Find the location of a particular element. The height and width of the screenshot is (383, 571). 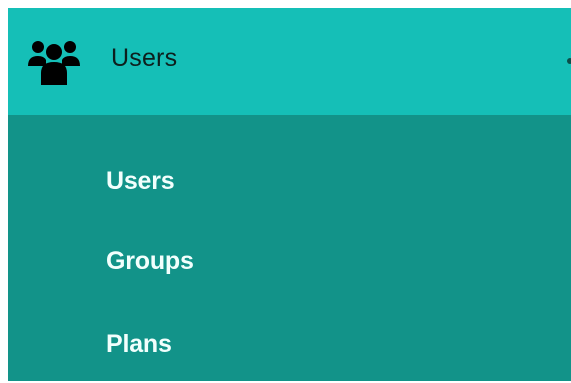

menu-header-label: Users is located at coordinates (144, 58).